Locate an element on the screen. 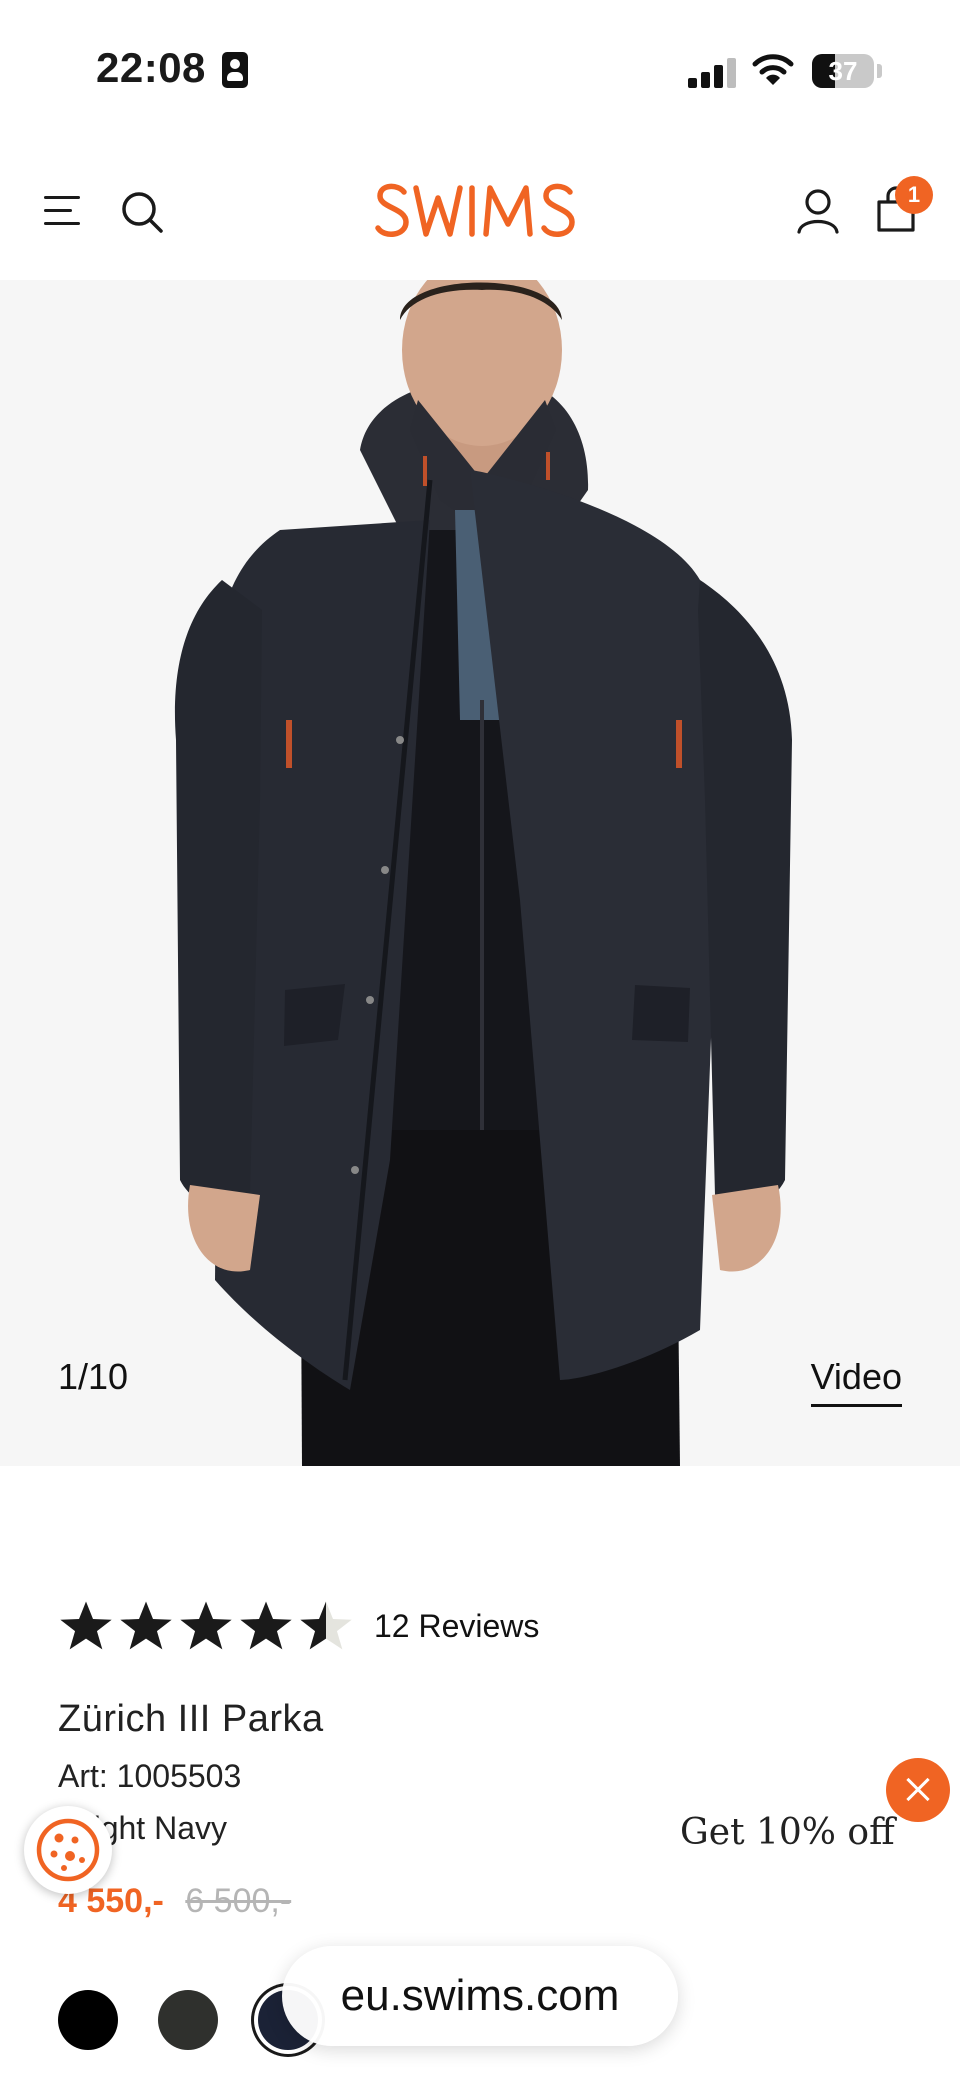  battery-icon: 37 is located at coordinates (843, 71).